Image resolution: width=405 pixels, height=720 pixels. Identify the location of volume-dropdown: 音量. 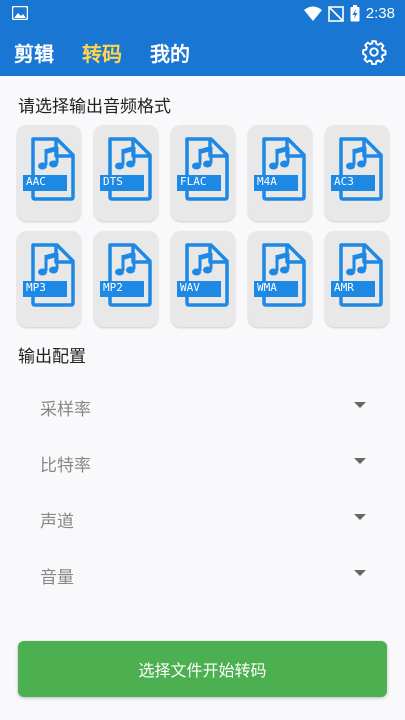
(205, 573).